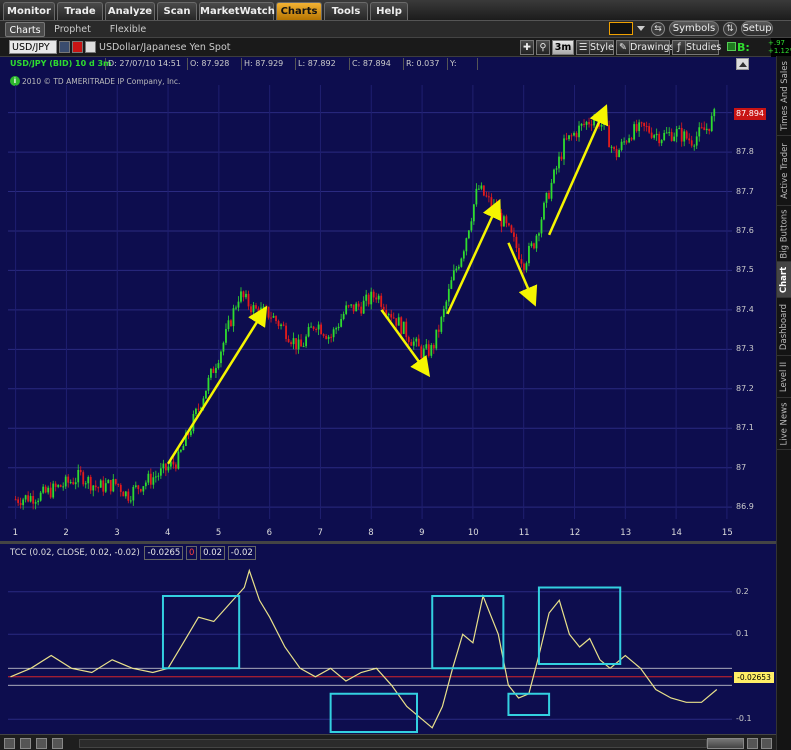  I want to click on crosshair-icon: ✚, so click(527, 47).